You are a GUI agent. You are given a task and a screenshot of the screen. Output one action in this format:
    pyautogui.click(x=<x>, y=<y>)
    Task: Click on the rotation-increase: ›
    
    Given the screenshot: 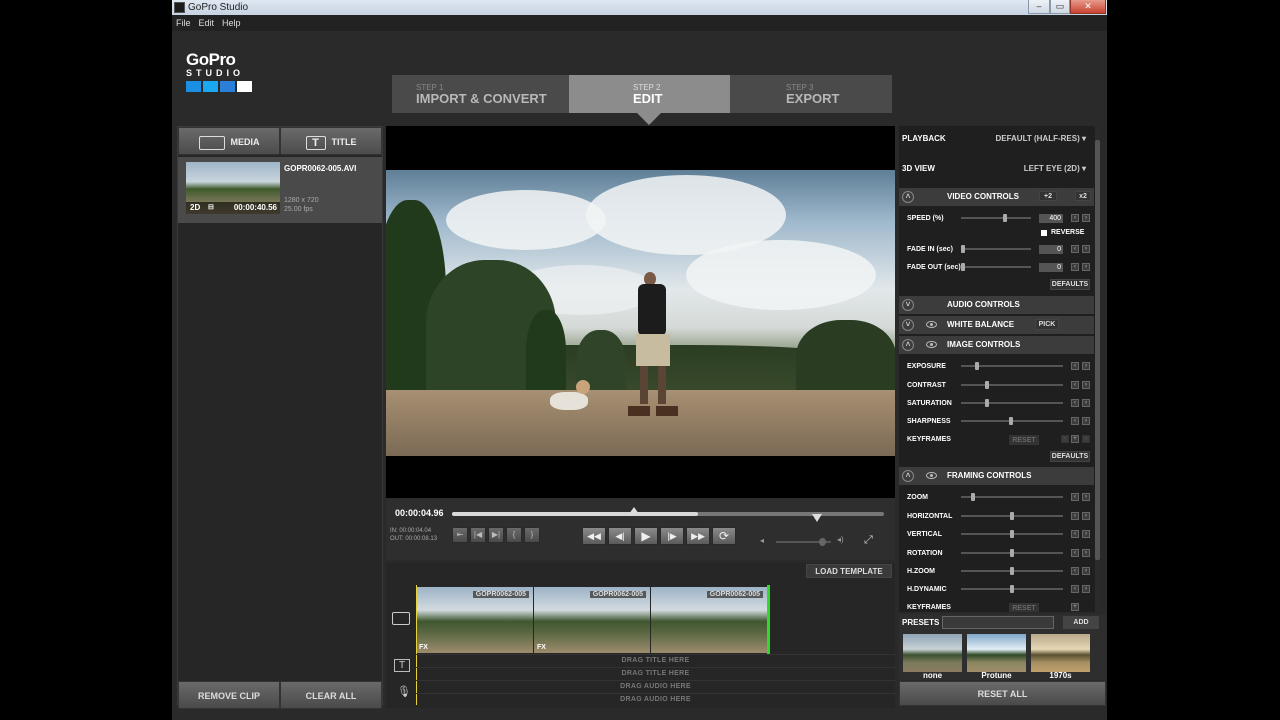 What is the action you would take?
    pyautogui.click(x=1086, y=553)
    